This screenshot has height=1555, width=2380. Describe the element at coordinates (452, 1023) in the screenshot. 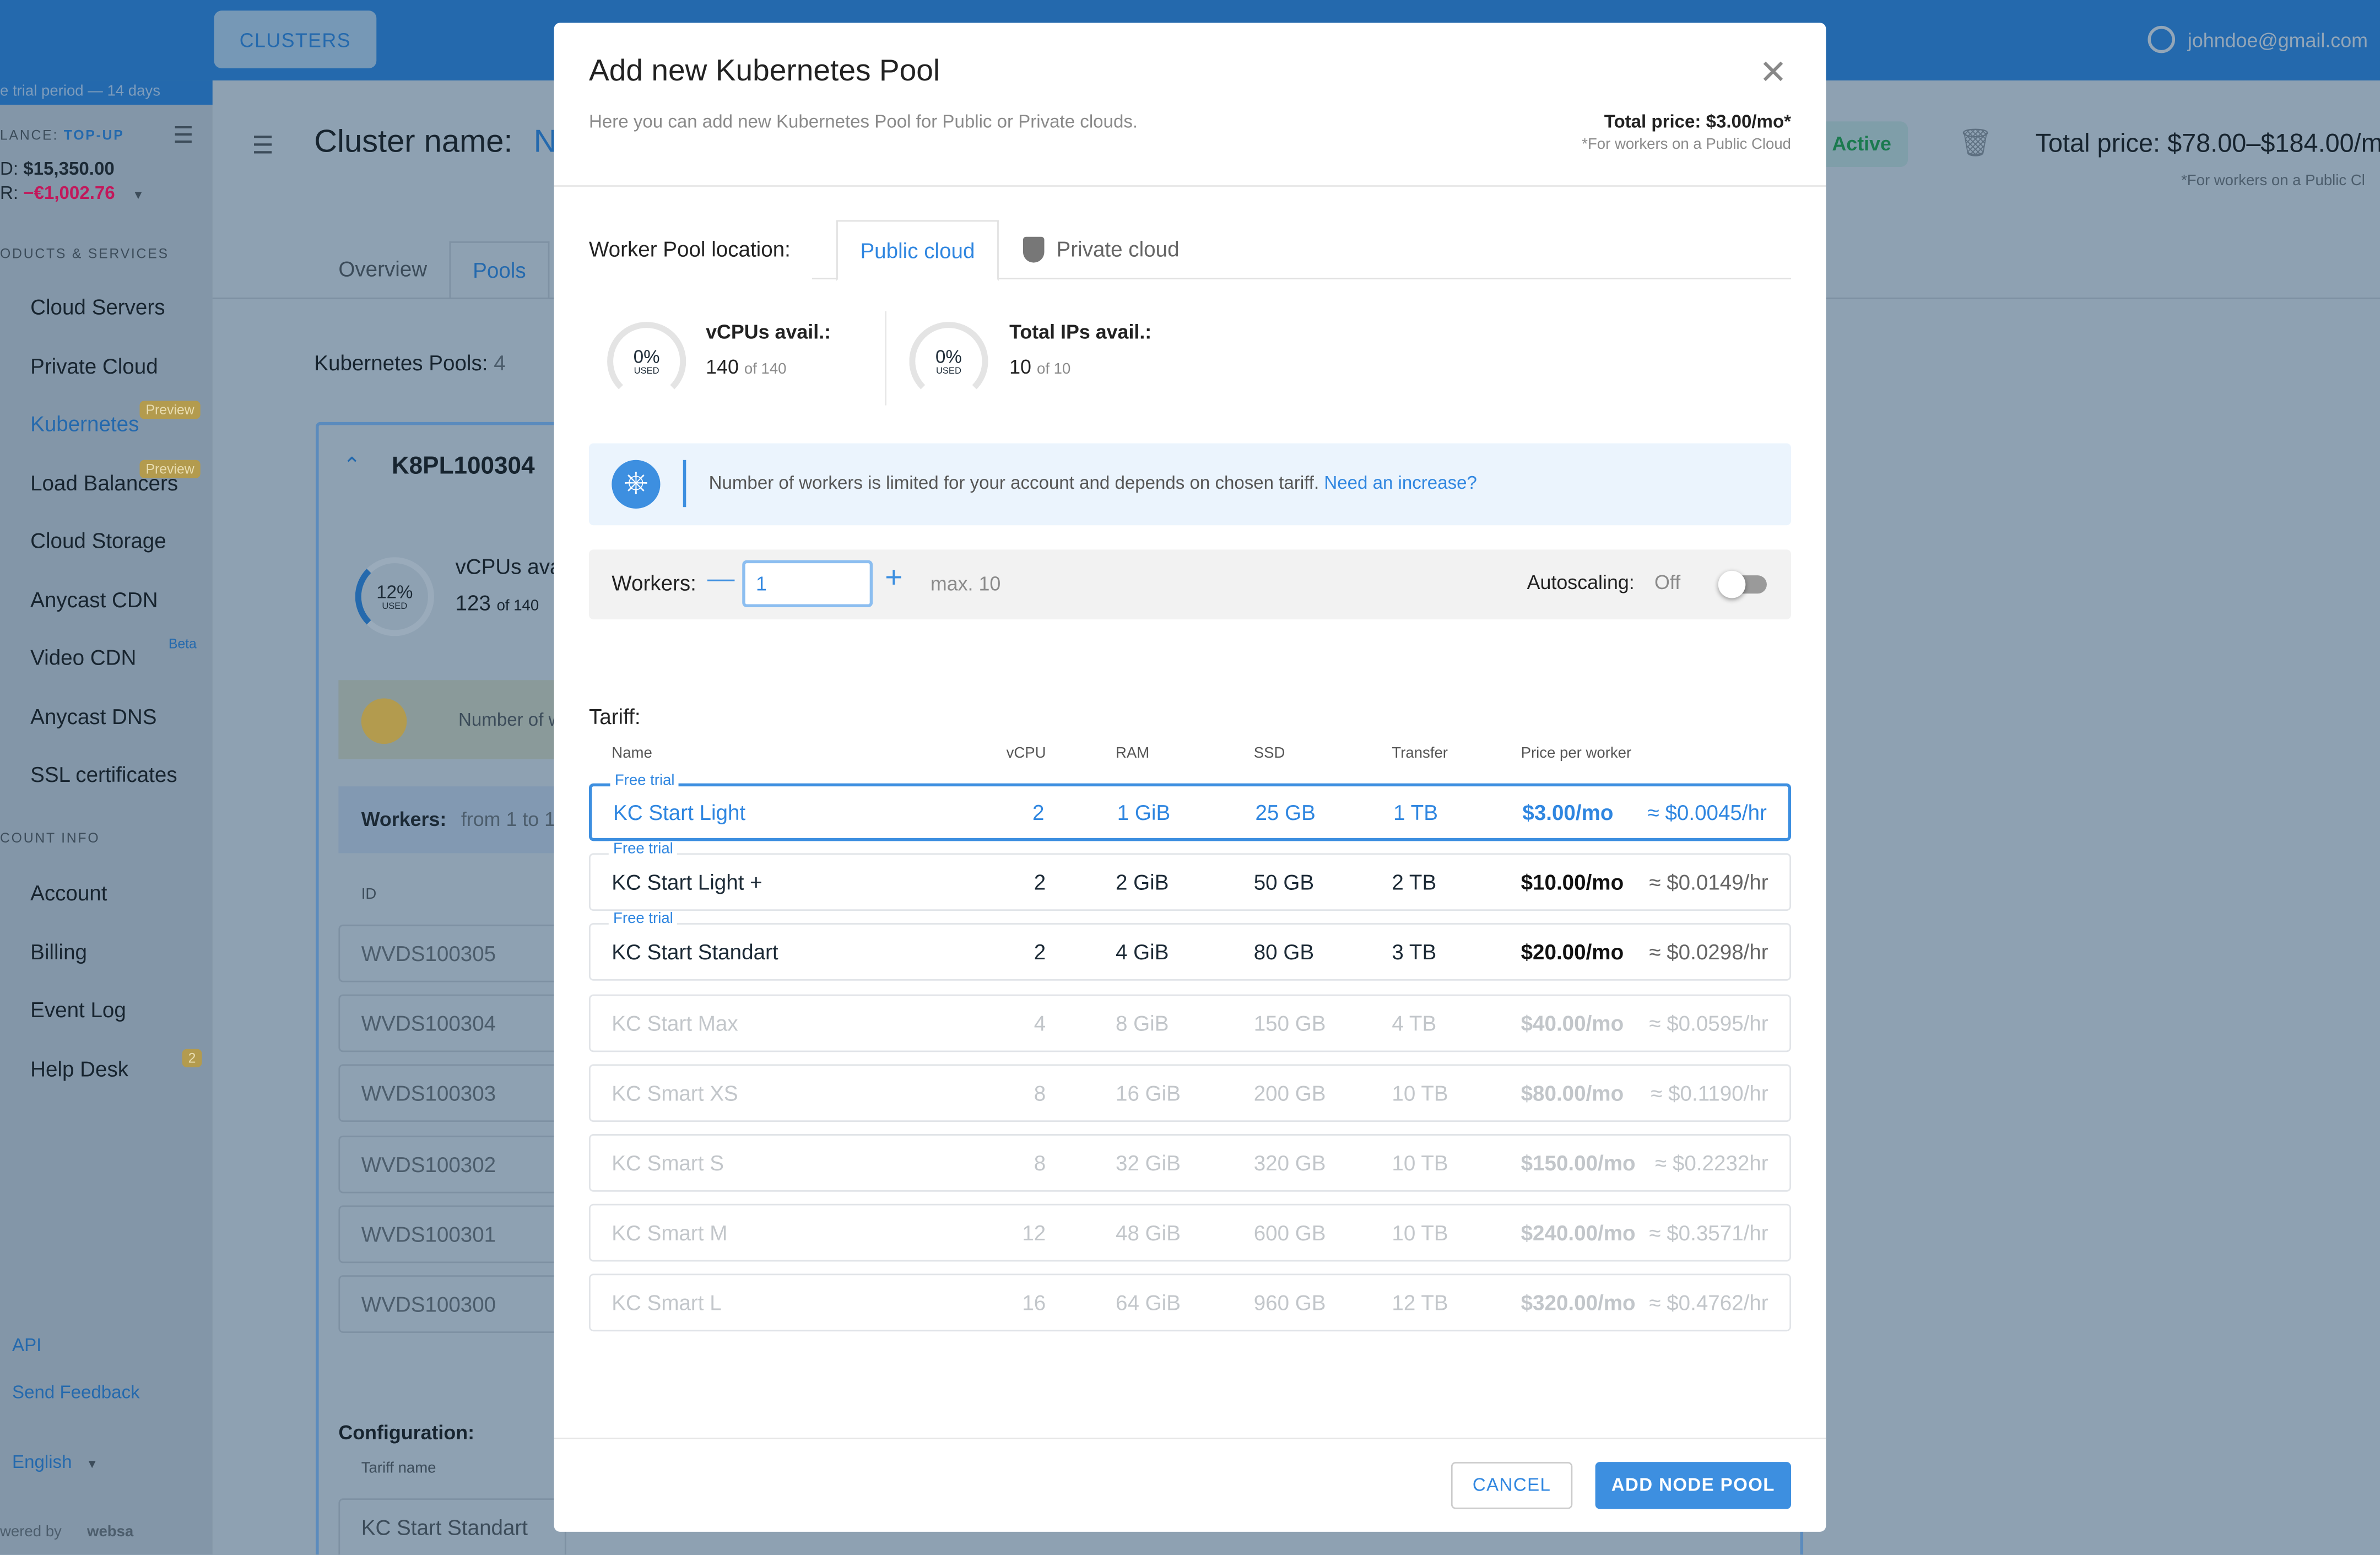

I see `worker-id: WVDS100304` at that location.